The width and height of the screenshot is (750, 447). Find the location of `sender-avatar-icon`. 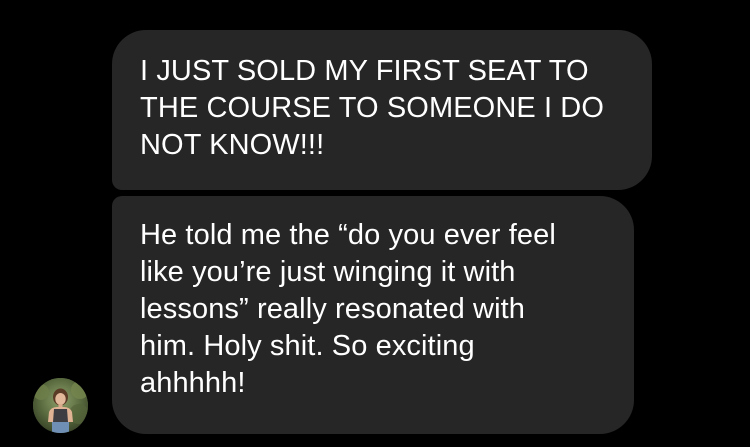

sender-avatar-icon is located at coordinates (60, 405).